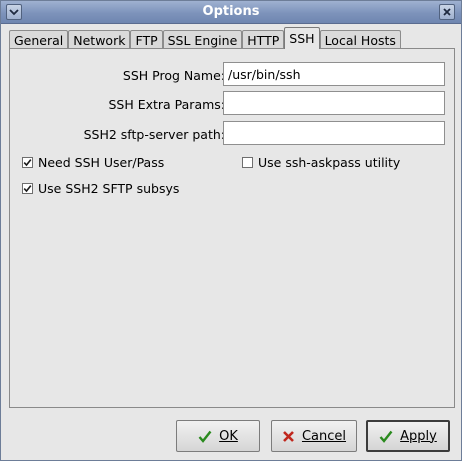 The height and width of the screenshot is (461, 462). I want to click on ssh-extra-params-field, so click(334, 103).